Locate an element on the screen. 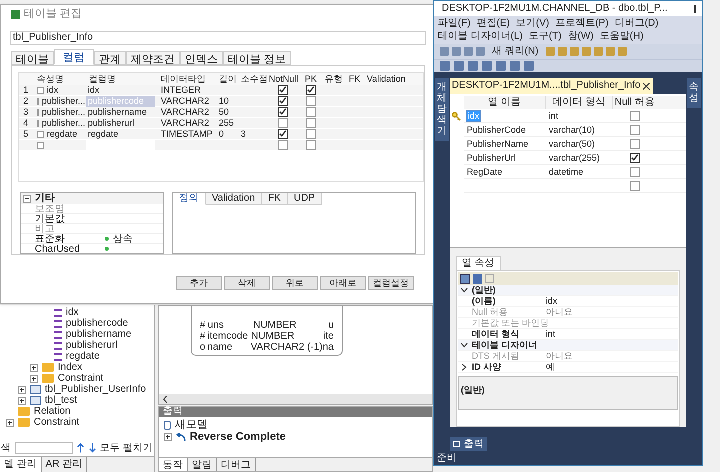 The height and width of the screenshot is (472, 720). table-cell: PublisherUrl is located at coordinates (491, 158).